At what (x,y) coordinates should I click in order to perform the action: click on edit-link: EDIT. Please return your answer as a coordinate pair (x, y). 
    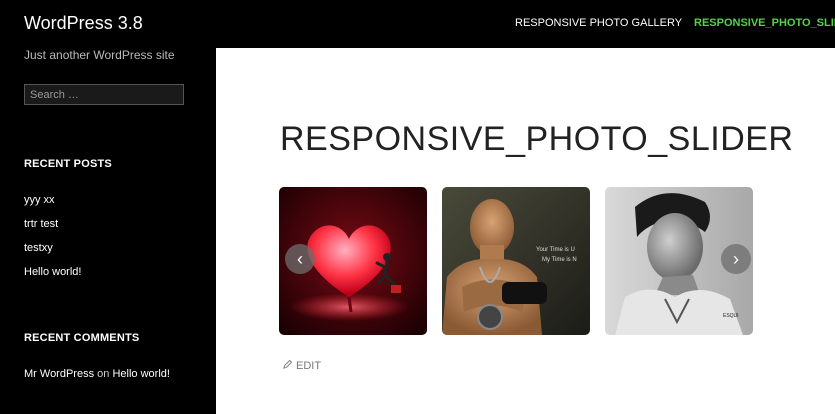
    Looking at the image, I should click on (301, 366).